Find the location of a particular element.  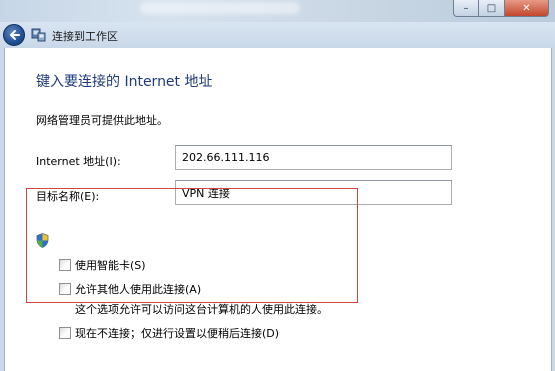

smart-card-label: 使用智能卡(S) is located at coordinates (110, 265).